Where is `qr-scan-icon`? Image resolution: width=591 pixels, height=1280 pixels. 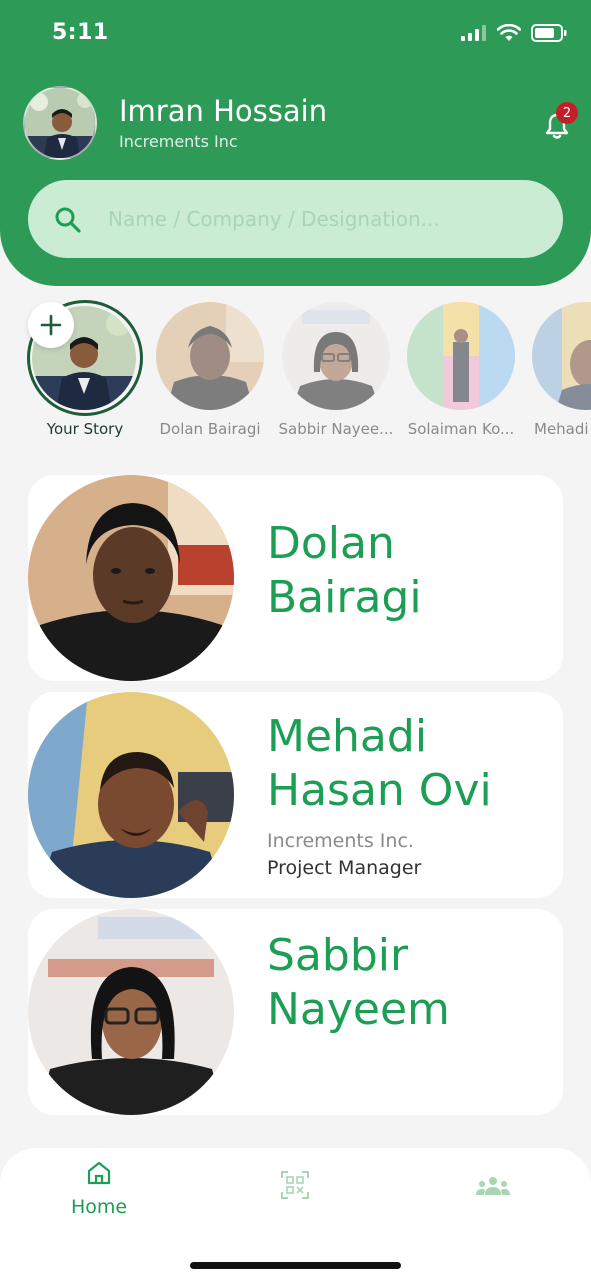
qr-scan-icon is located at coordinates (295, 1185).